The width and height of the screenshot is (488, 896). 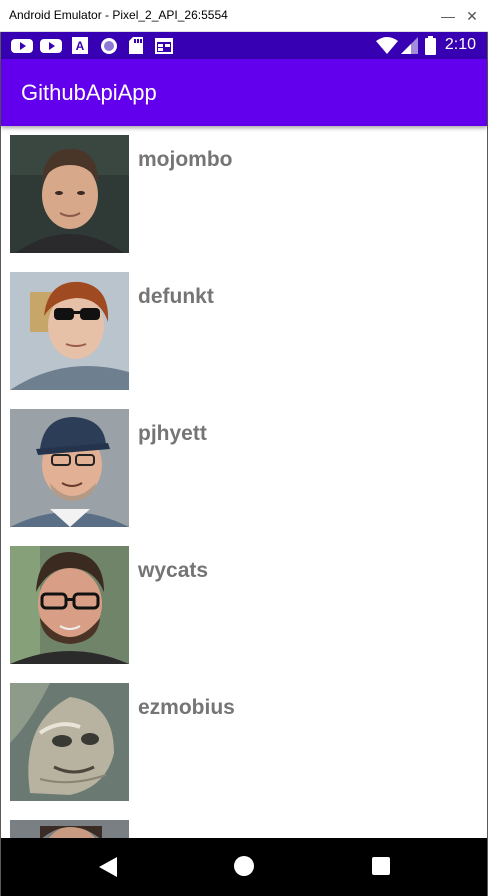 I want to click on user-list-item: pjhyett, so click(x=240, y=468).